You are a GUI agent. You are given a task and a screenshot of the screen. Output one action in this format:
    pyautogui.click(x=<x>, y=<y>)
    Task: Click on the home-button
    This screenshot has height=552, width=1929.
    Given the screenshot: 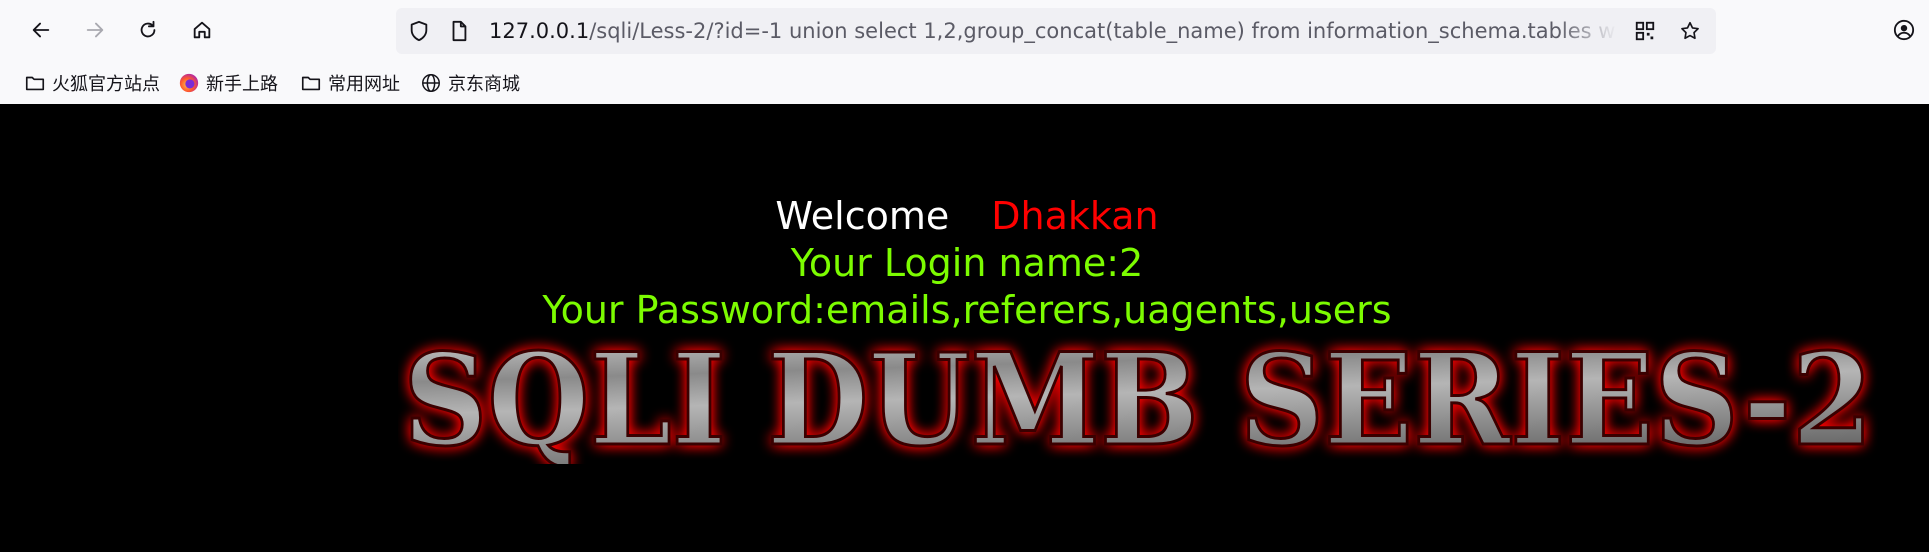 What is the action you would take?
    pyautogui.click(x=202, y=30)
    